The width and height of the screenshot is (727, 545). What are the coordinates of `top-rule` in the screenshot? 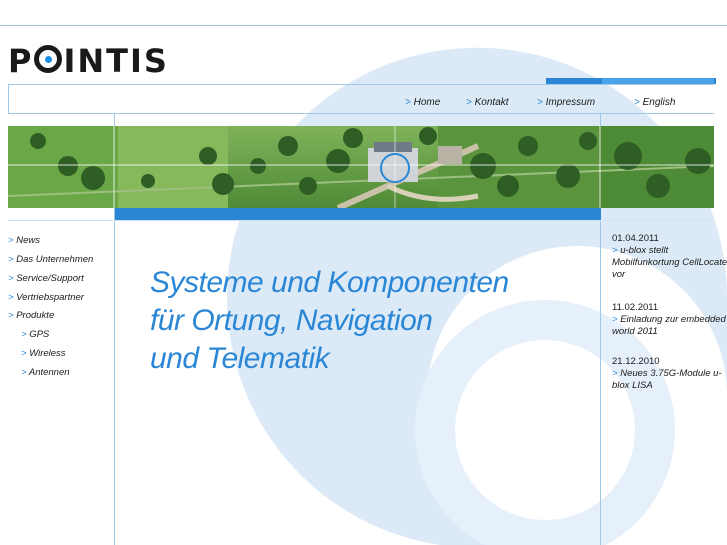 It's located at (363, 25).